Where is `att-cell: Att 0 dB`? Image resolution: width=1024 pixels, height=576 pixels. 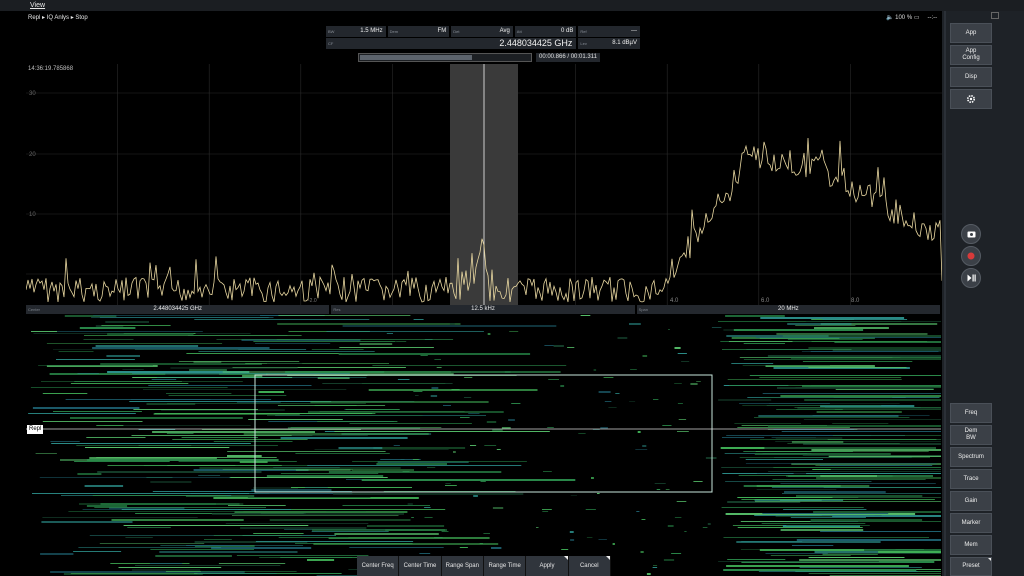
att-cell: Att 0 dB is located at coordinates (545, 31).